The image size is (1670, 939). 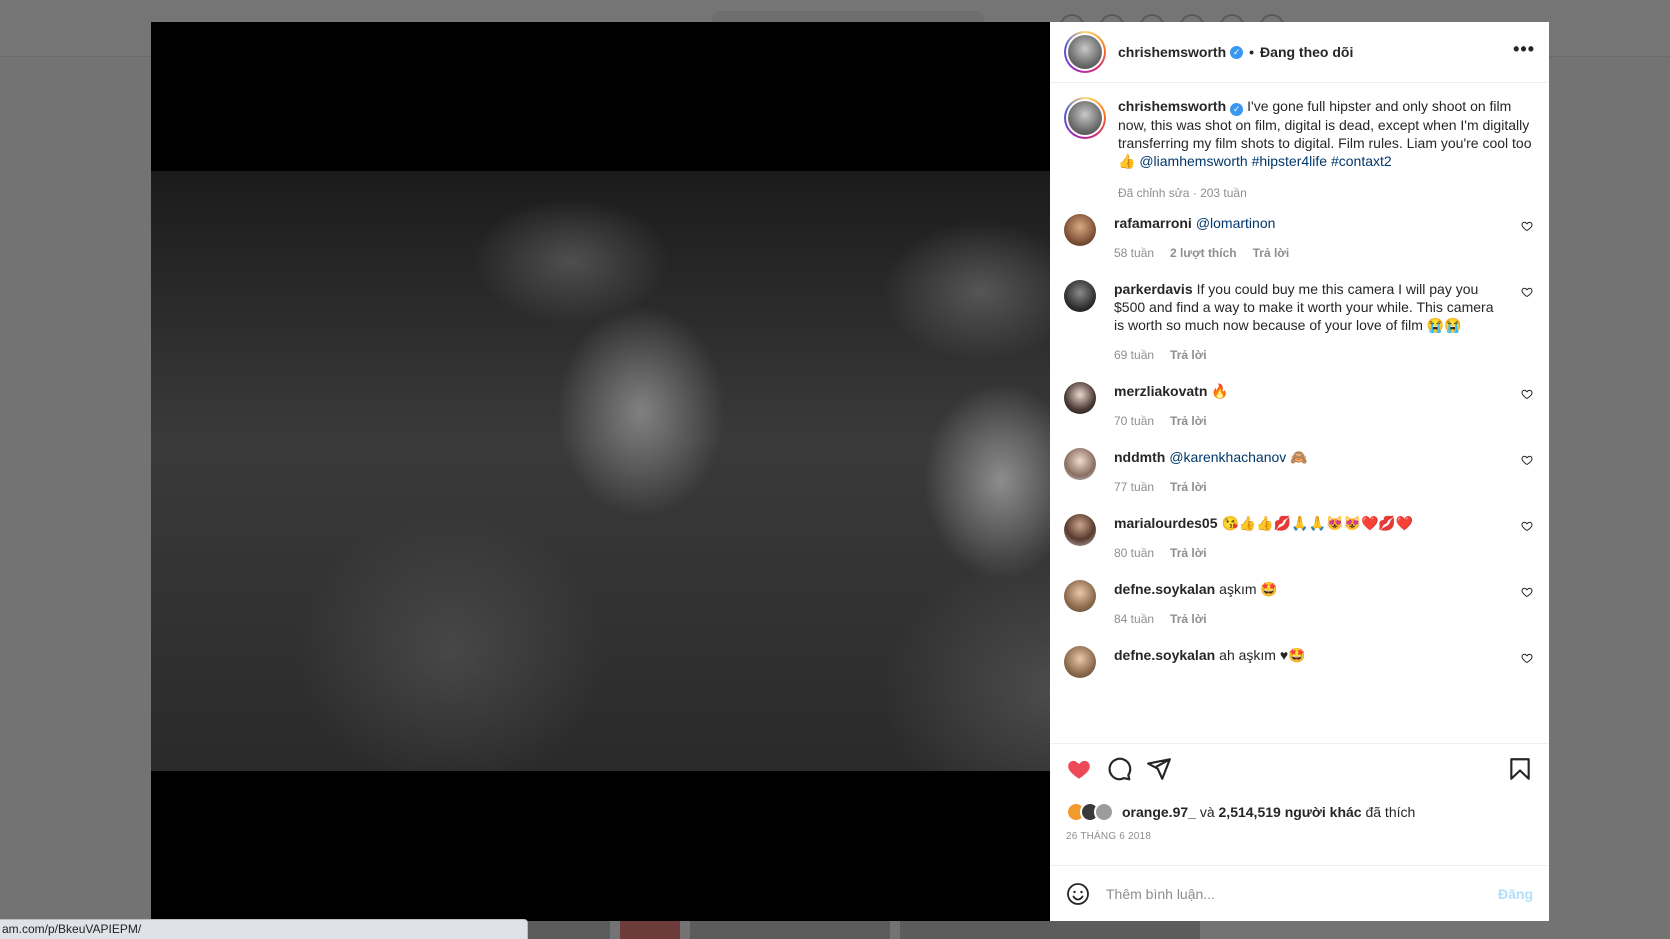 What do you see at coordinates (1299, 456) in the screenshot?
I see `comment-text: 🙈` at bounding box center [1299, 456].